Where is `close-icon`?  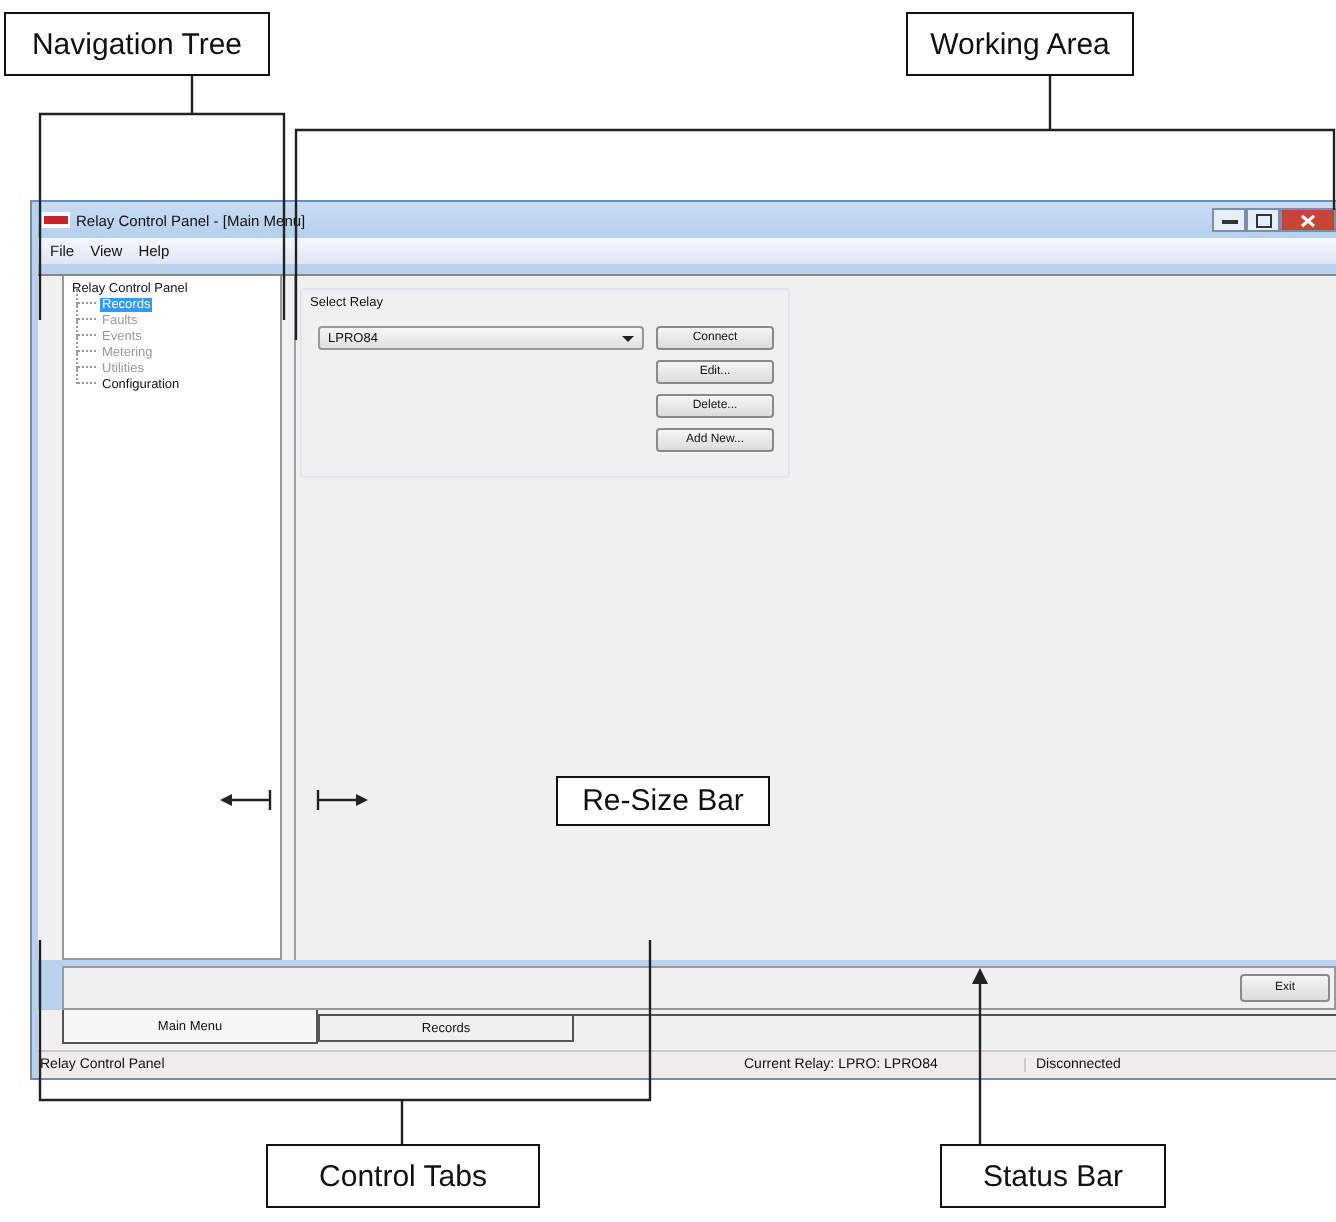 close-icon is located at coordinates (1308, 220).